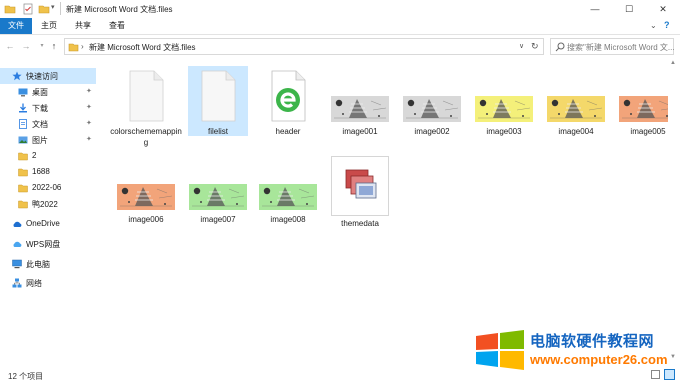 The image size is (680, 383). What do you see at coordinates (653, 25) in the screenshot?
I see `expand-ribbon-icon: ⌄` at bounding box center [653, 25].